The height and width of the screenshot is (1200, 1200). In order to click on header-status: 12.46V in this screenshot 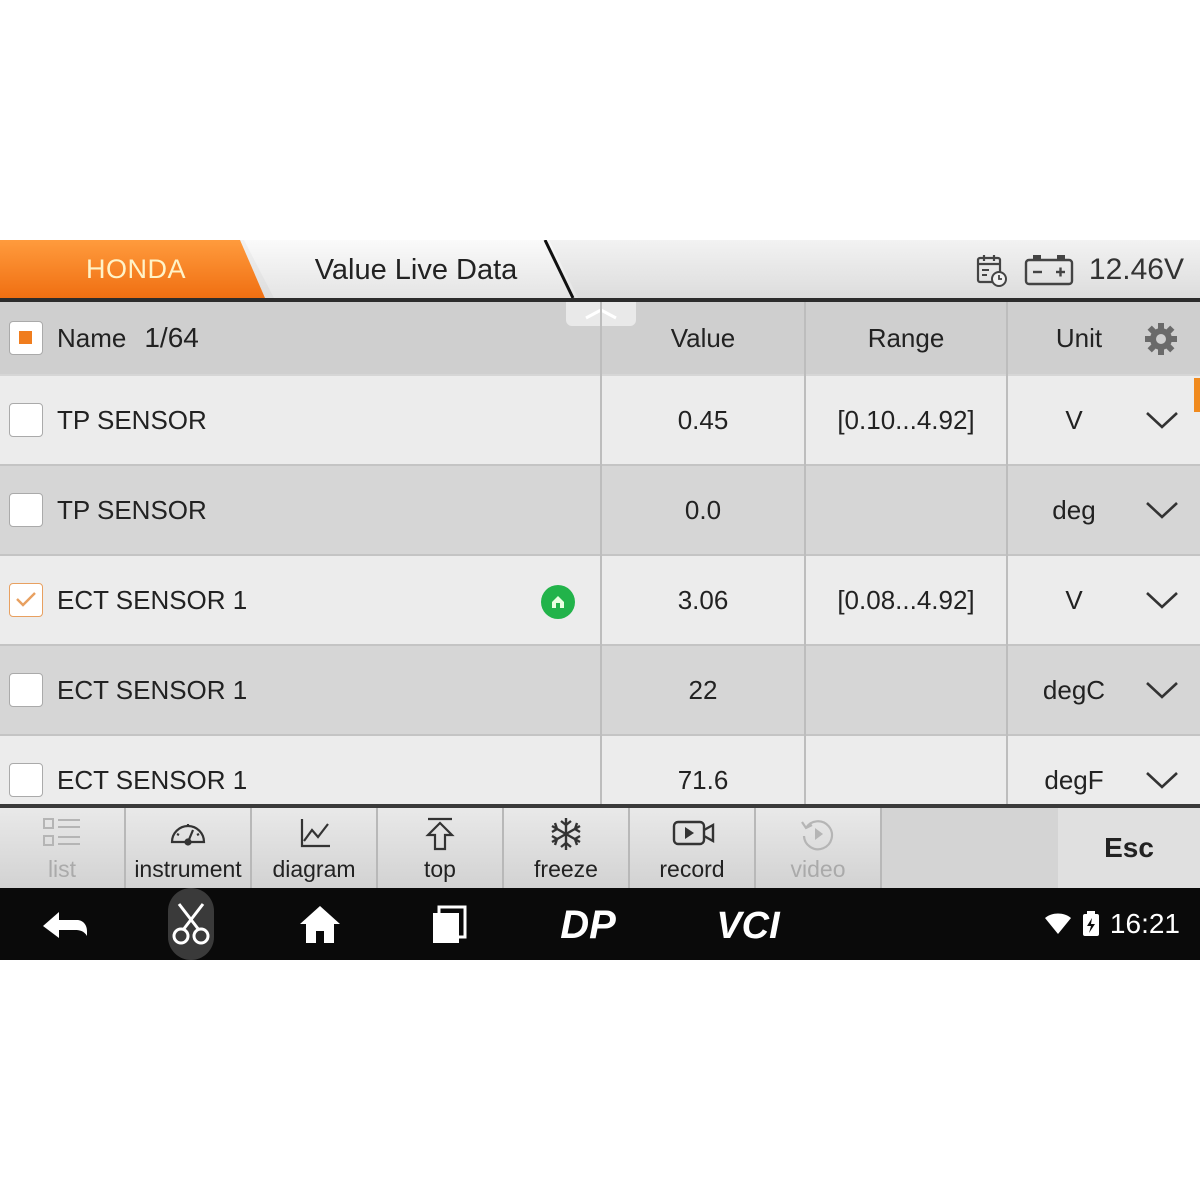, I will do `click(1079, 270)`.